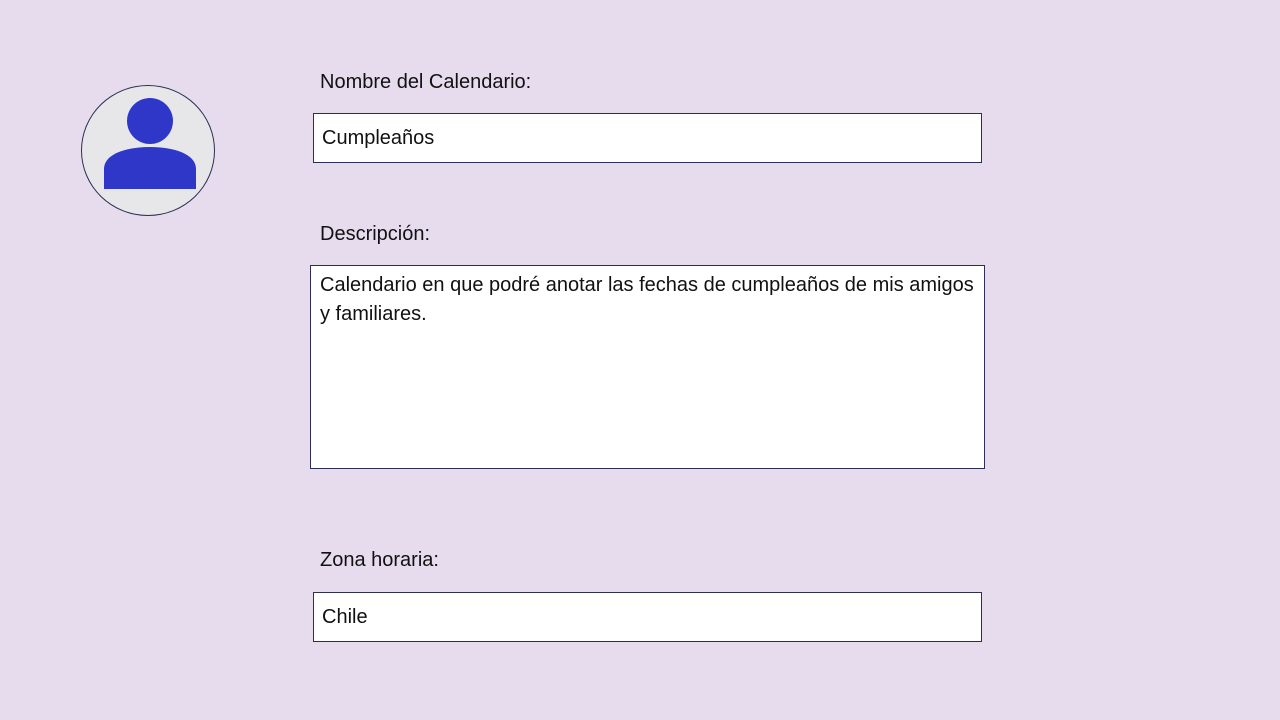 The height and width of the screenshot is (720, 1280). Describe the element at coordinates (426, 82) in the screenshot. I see `calendar-name-label: Nombre del Calendario:` at that location.